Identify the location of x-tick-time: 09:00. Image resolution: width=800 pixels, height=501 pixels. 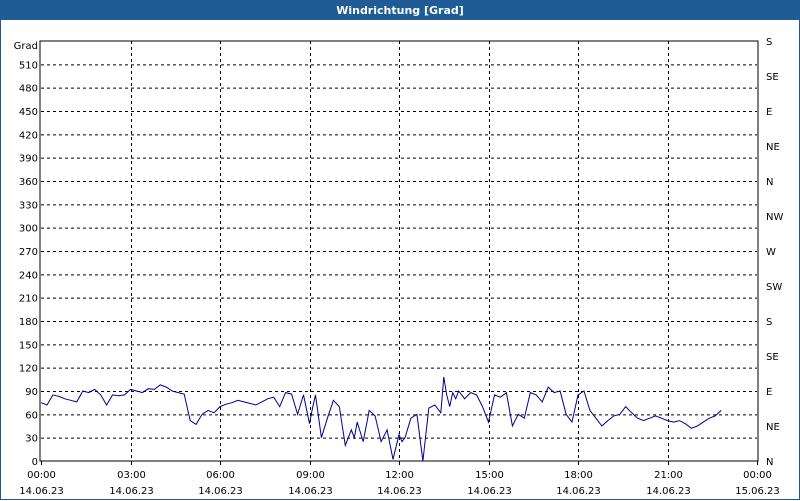
(310, 475).